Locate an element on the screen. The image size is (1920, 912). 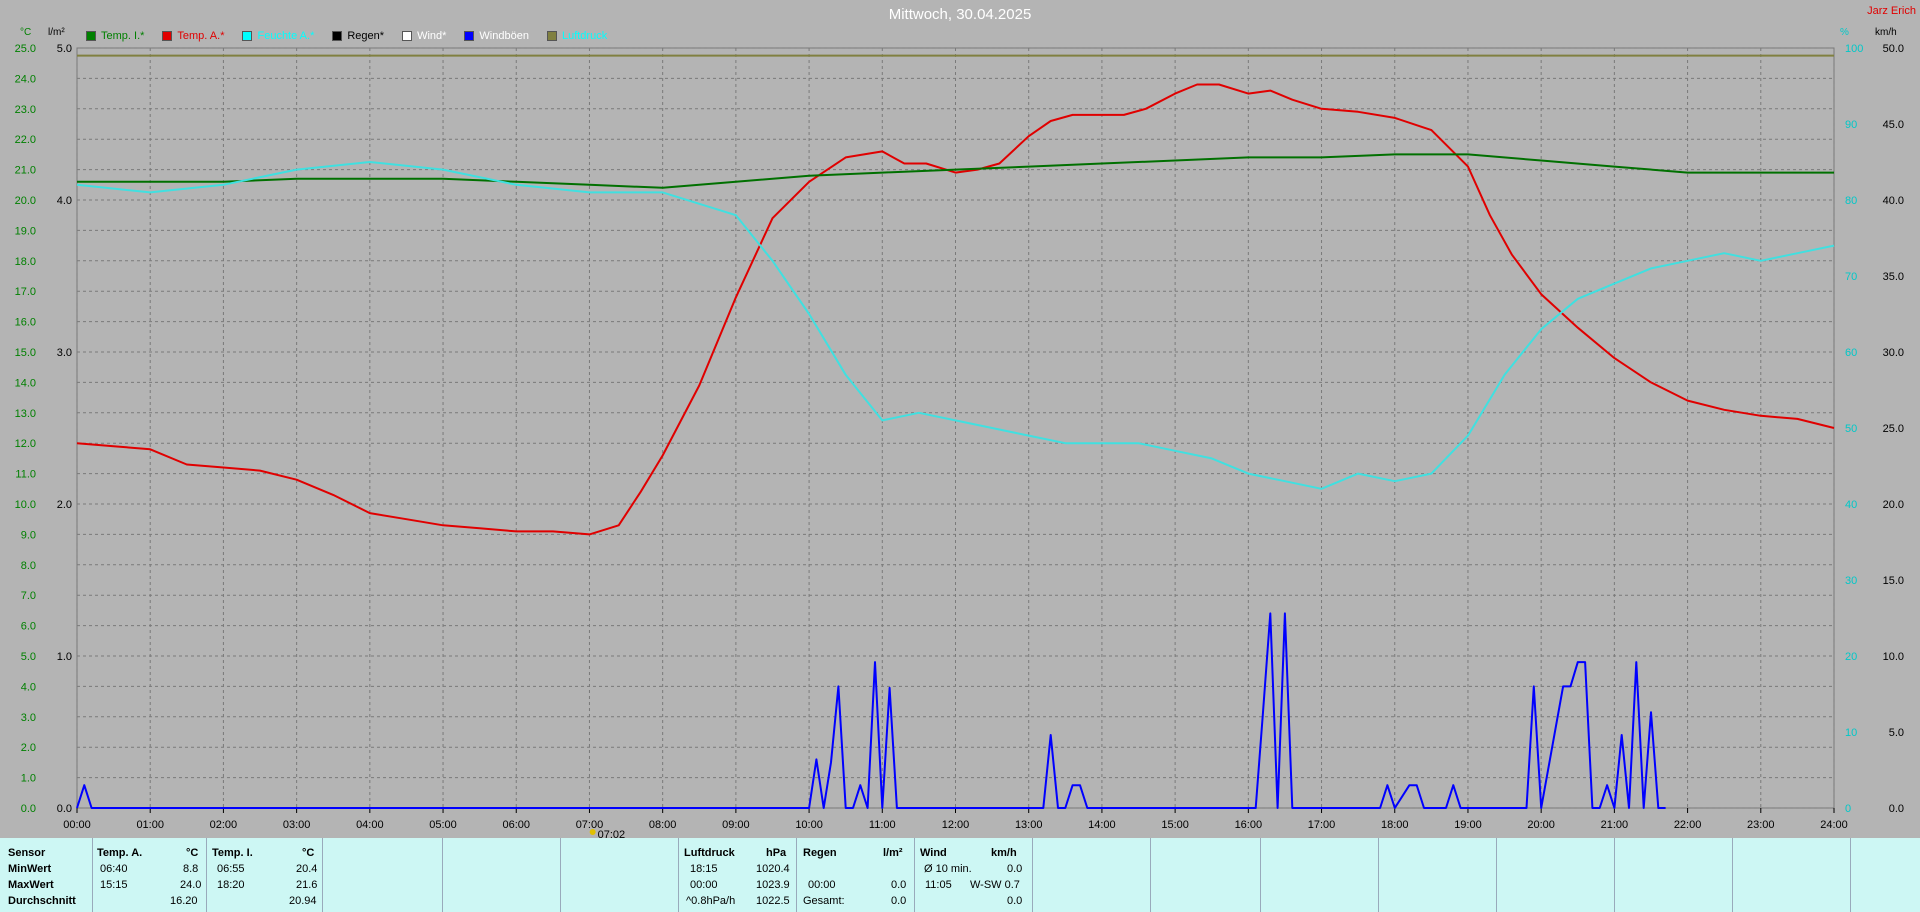
sunrise-label: 07:02 is located at coordinates (612, 833).